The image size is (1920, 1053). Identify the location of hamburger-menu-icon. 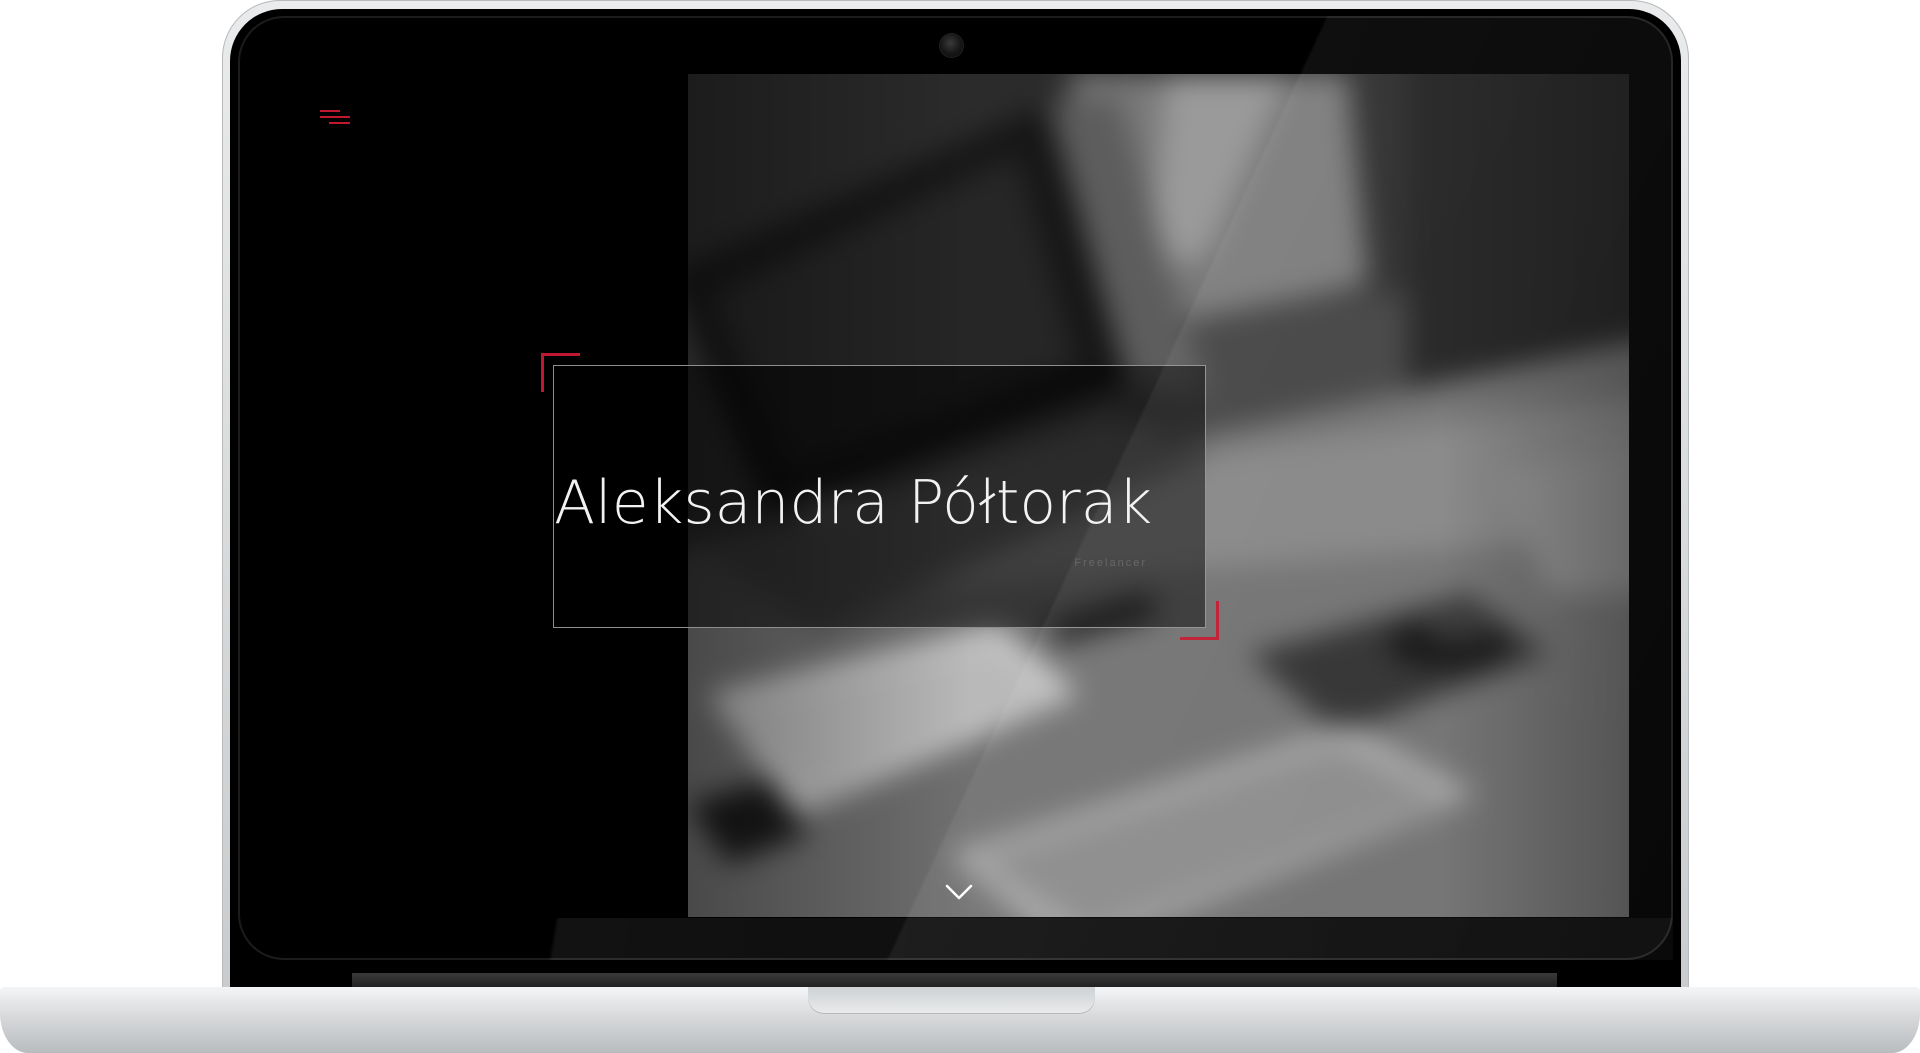
(337, 122).